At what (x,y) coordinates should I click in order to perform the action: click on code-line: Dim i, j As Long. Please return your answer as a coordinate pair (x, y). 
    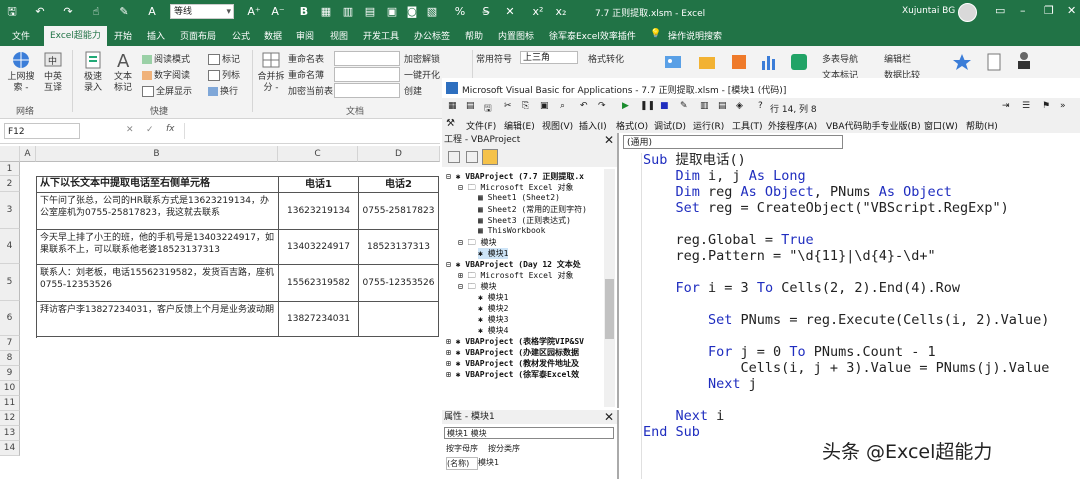
    Looking at the image, I should click on (724, 176).